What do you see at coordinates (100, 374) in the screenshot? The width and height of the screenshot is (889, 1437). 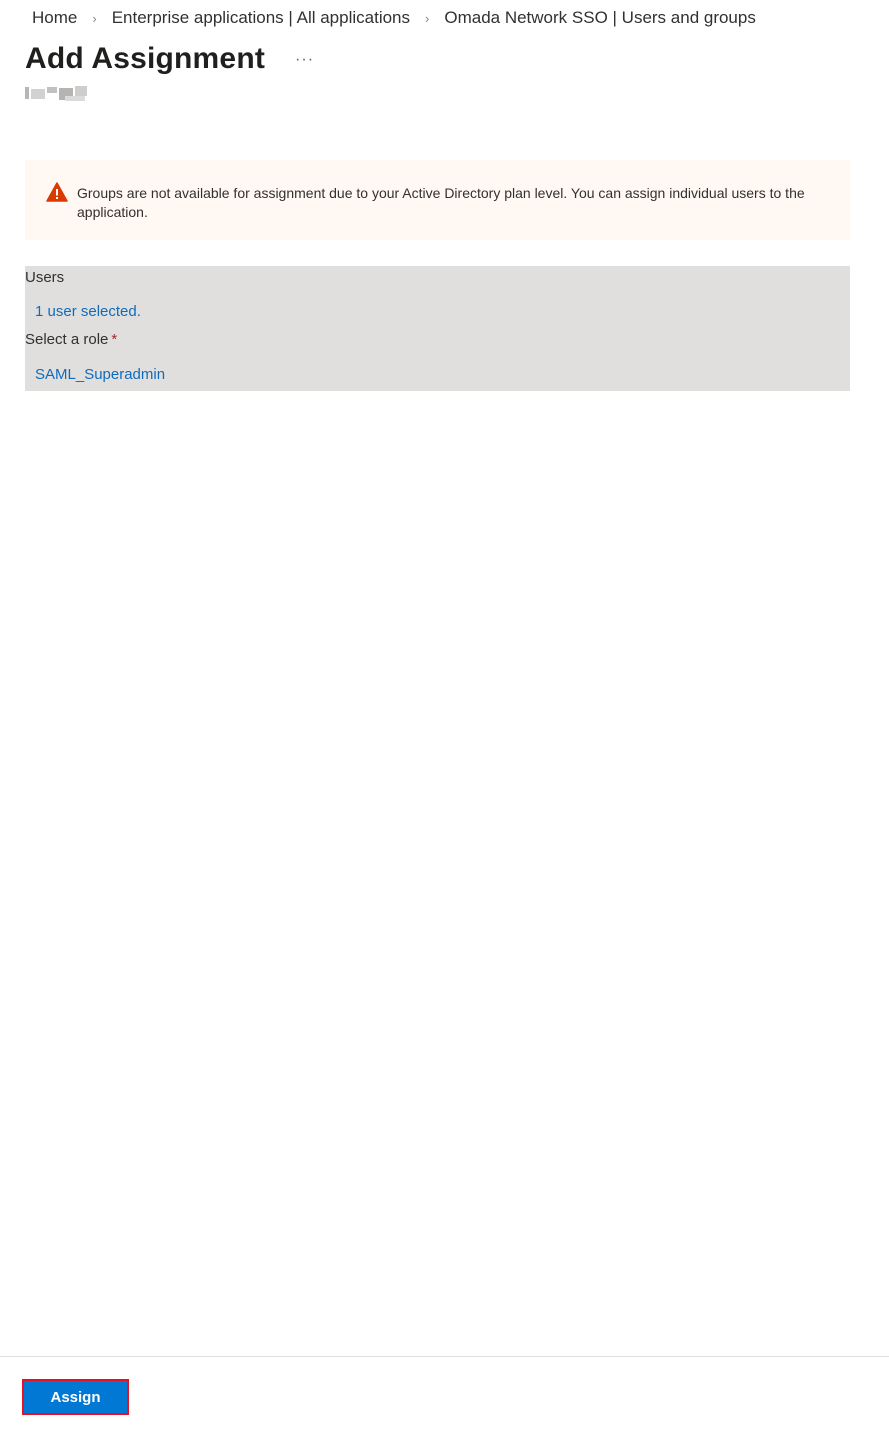 I see `selected-role-link: SAML_Superadmin` at bounding box center [100, 374].